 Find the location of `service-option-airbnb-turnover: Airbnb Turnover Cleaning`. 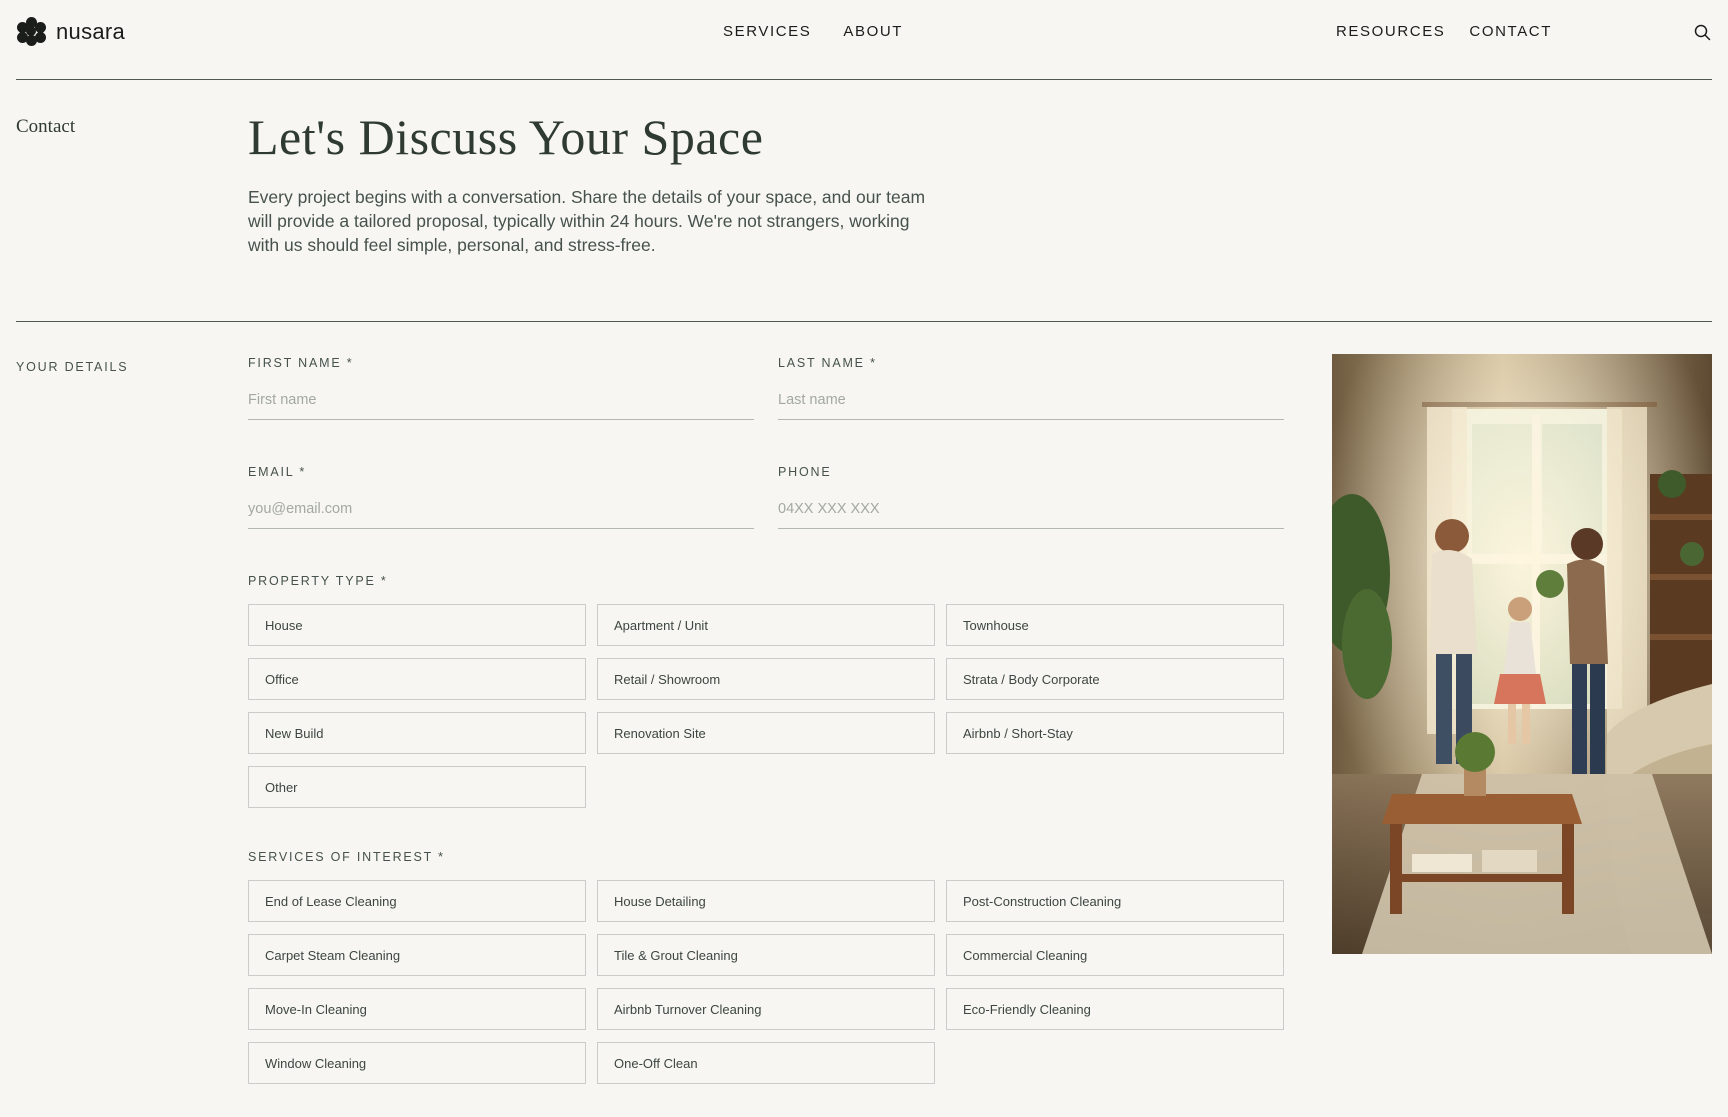

service-option-airbnb-turnover: Airbnb Turnover Cleaning is located at coordinates (766, 1009).